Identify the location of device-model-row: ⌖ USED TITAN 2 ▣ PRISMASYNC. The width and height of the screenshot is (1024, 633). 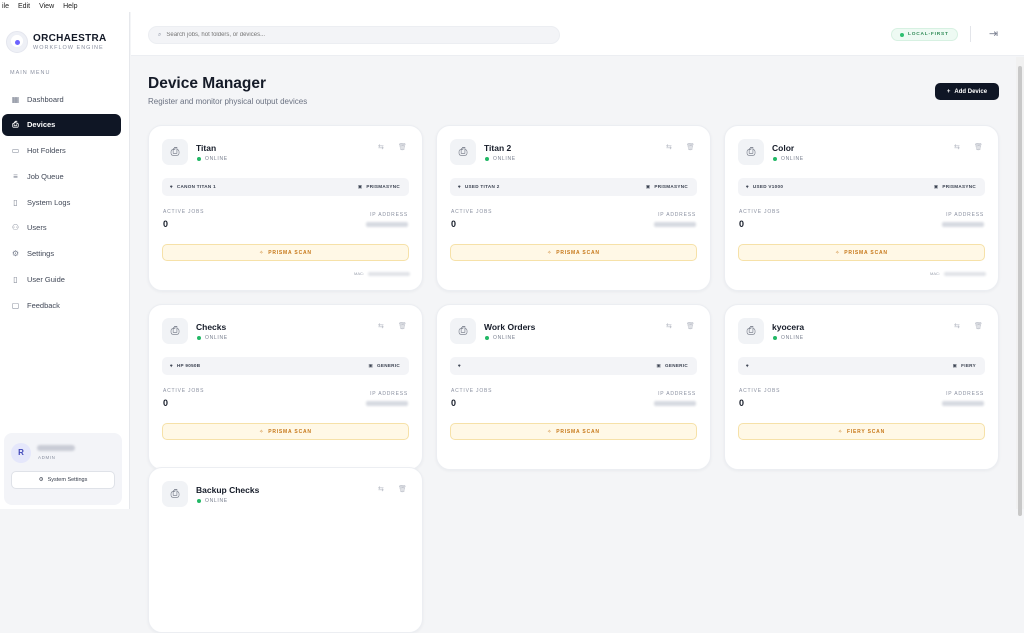
(573, 187).